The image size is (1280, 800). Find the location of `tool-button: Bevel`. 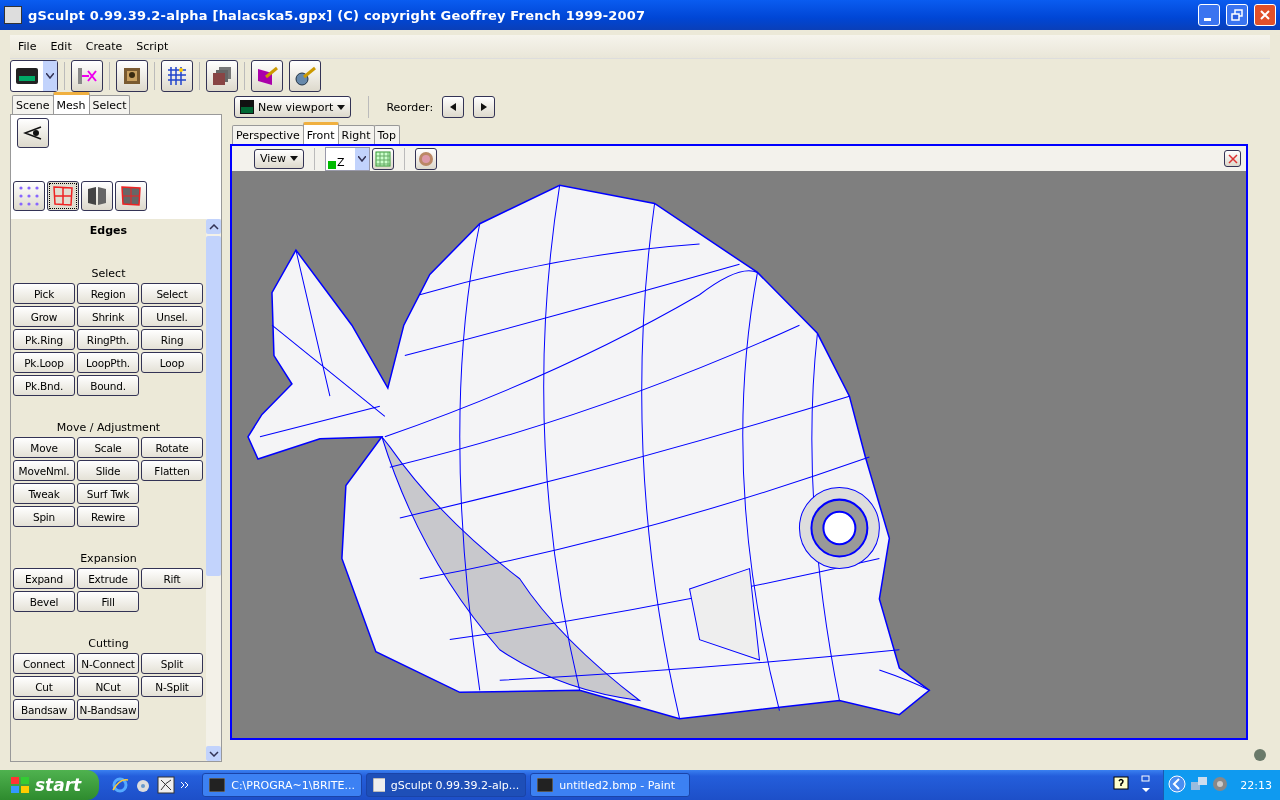

tool-button: Bevel is located at coordinates (44, 601).